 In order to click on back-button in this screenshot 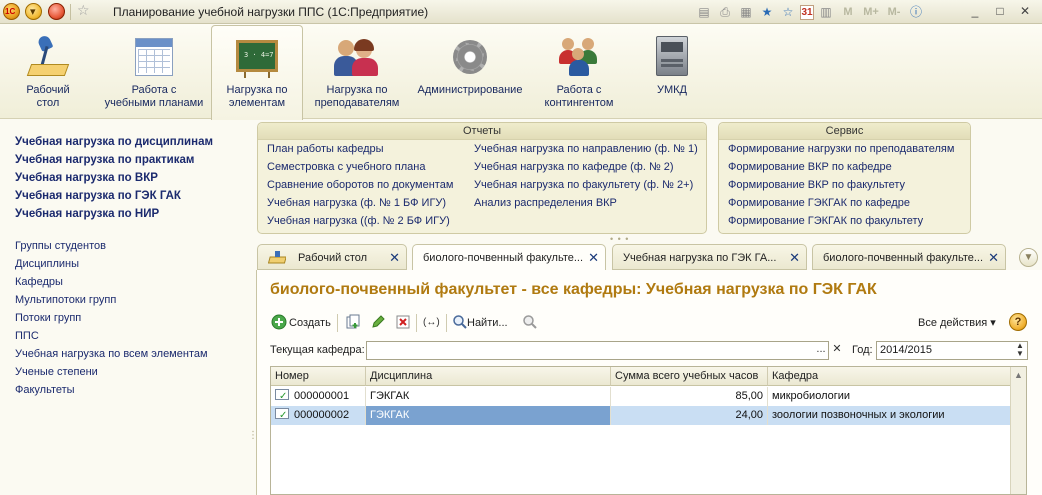, I will do `click(56, 11)`.